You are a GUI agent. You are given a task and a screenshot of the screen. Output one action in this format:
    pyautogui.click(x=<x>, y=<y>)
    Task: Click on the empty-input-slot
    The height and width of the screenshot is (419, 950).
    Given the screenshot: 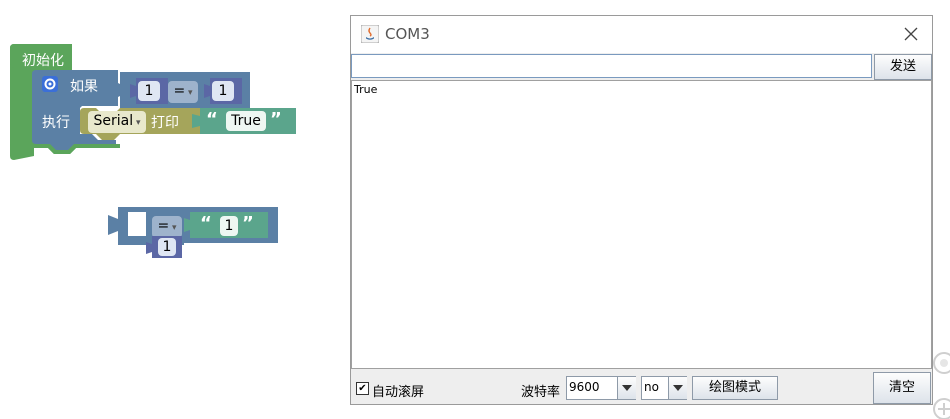 What is the action you would take?
    pyautogui.click(x=137, y=224)
    